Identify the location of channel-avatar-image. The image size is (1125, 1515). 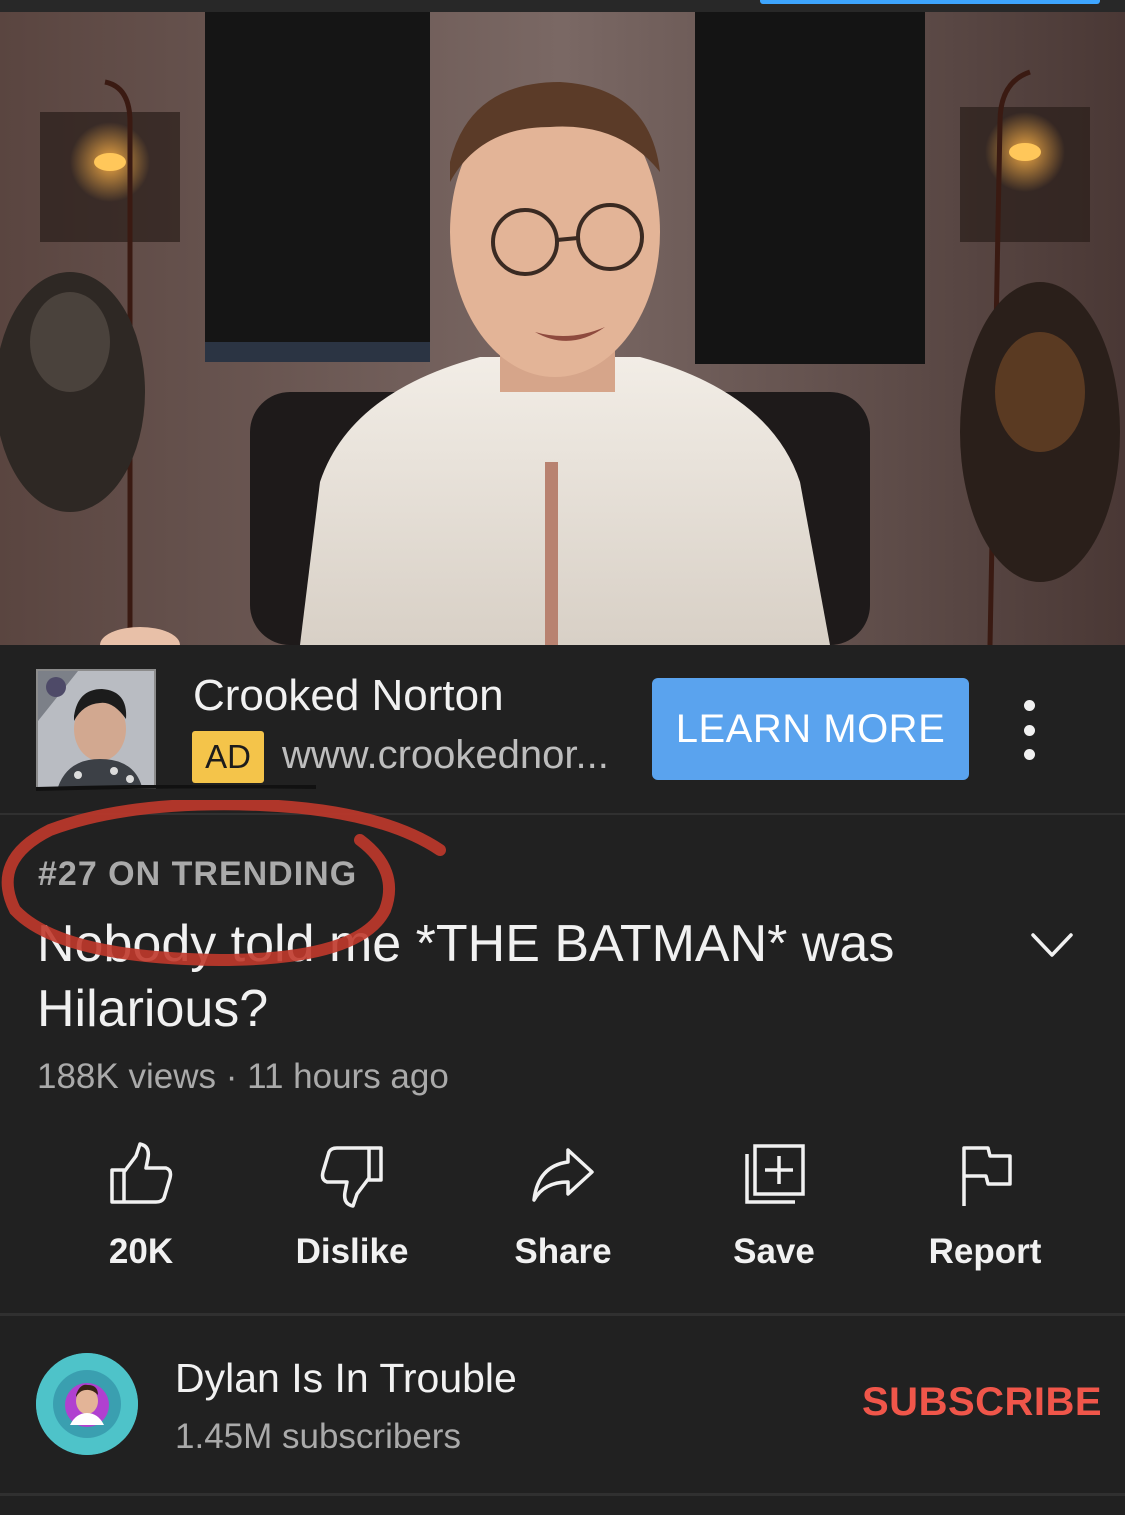
(87, 1404).